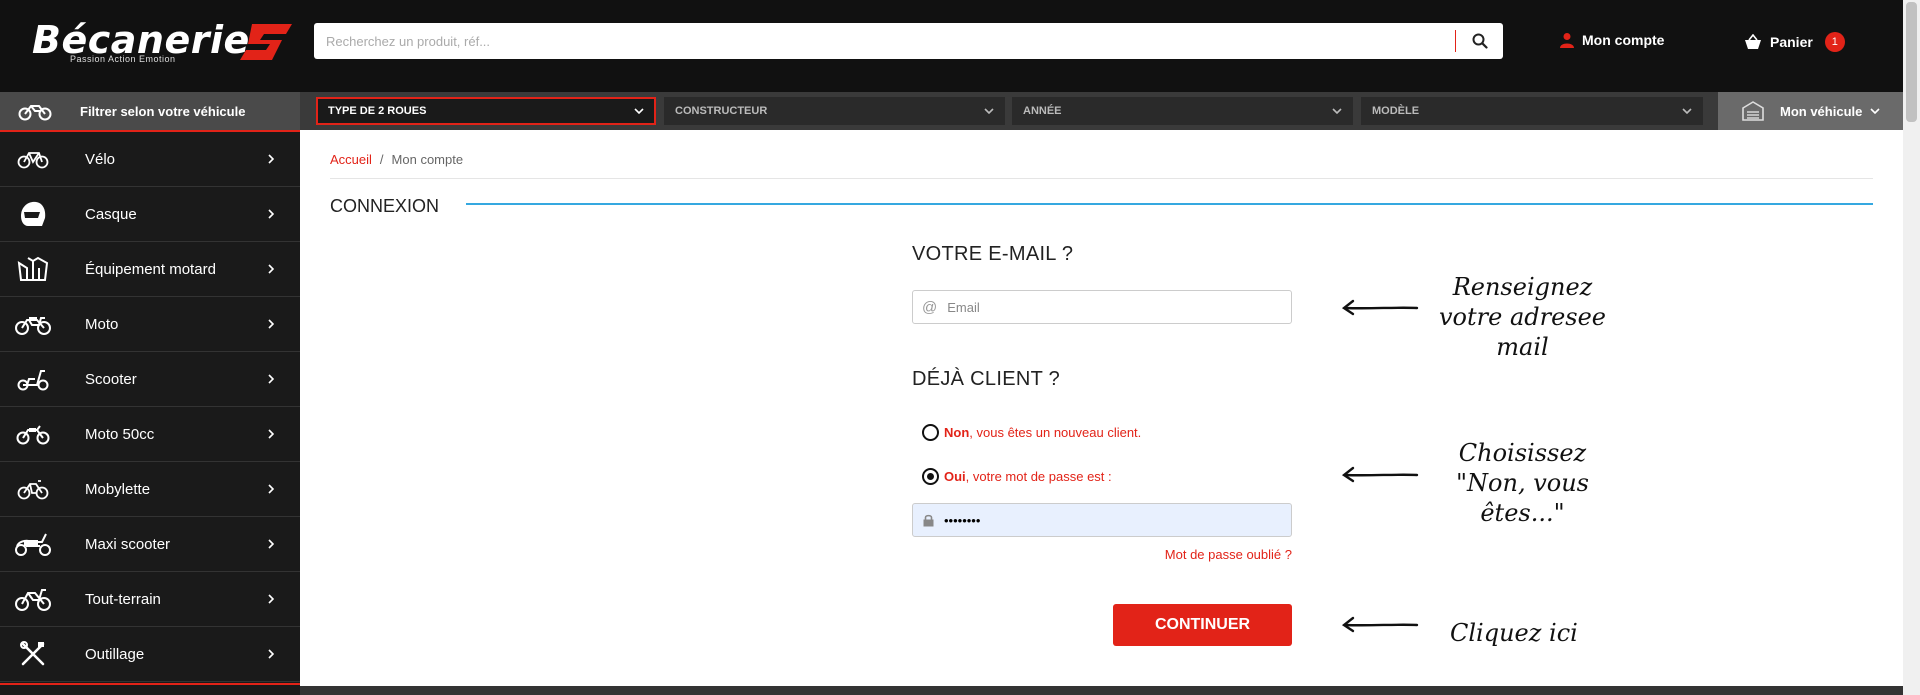  What do you see at coordinates (33, 213) in the screenshot?
I see `helmet-icon` at bounding box center [33, 213].